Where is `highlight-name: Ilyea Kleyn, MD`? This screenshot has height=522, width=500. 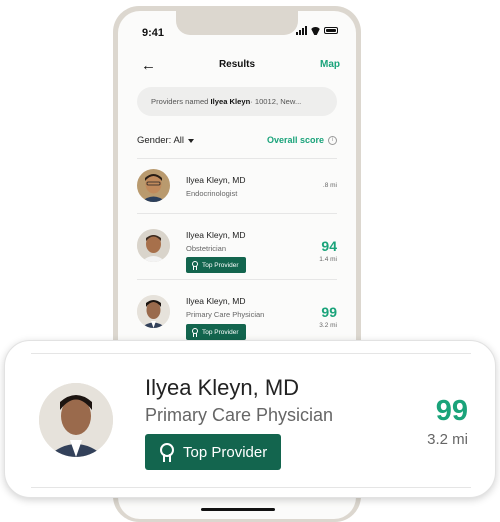
highlight-name: Ilyea Kleyn, MD is located at coordinates (222, 387).